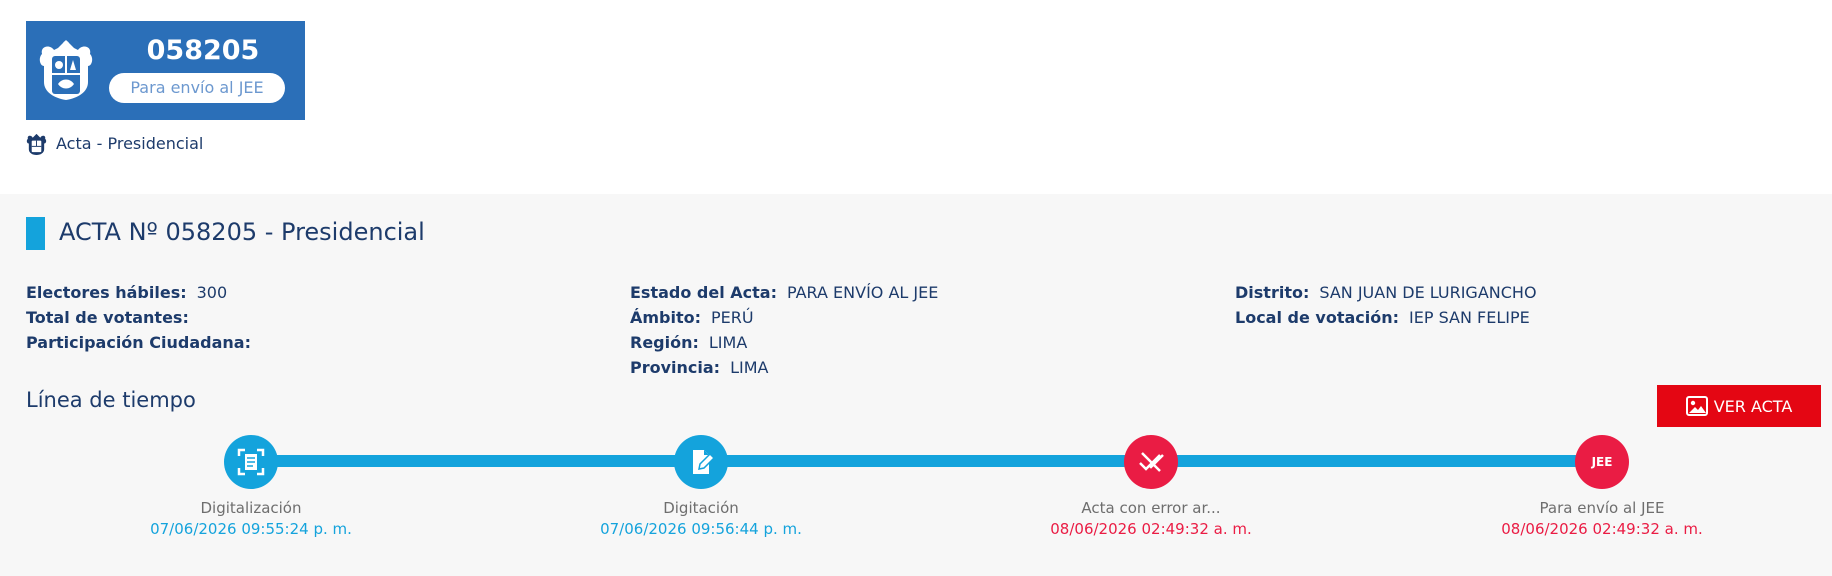 The height and width of the screenshot is (576, 1832). I want to click on info-row: Total de votantes:, so click(143, 317).